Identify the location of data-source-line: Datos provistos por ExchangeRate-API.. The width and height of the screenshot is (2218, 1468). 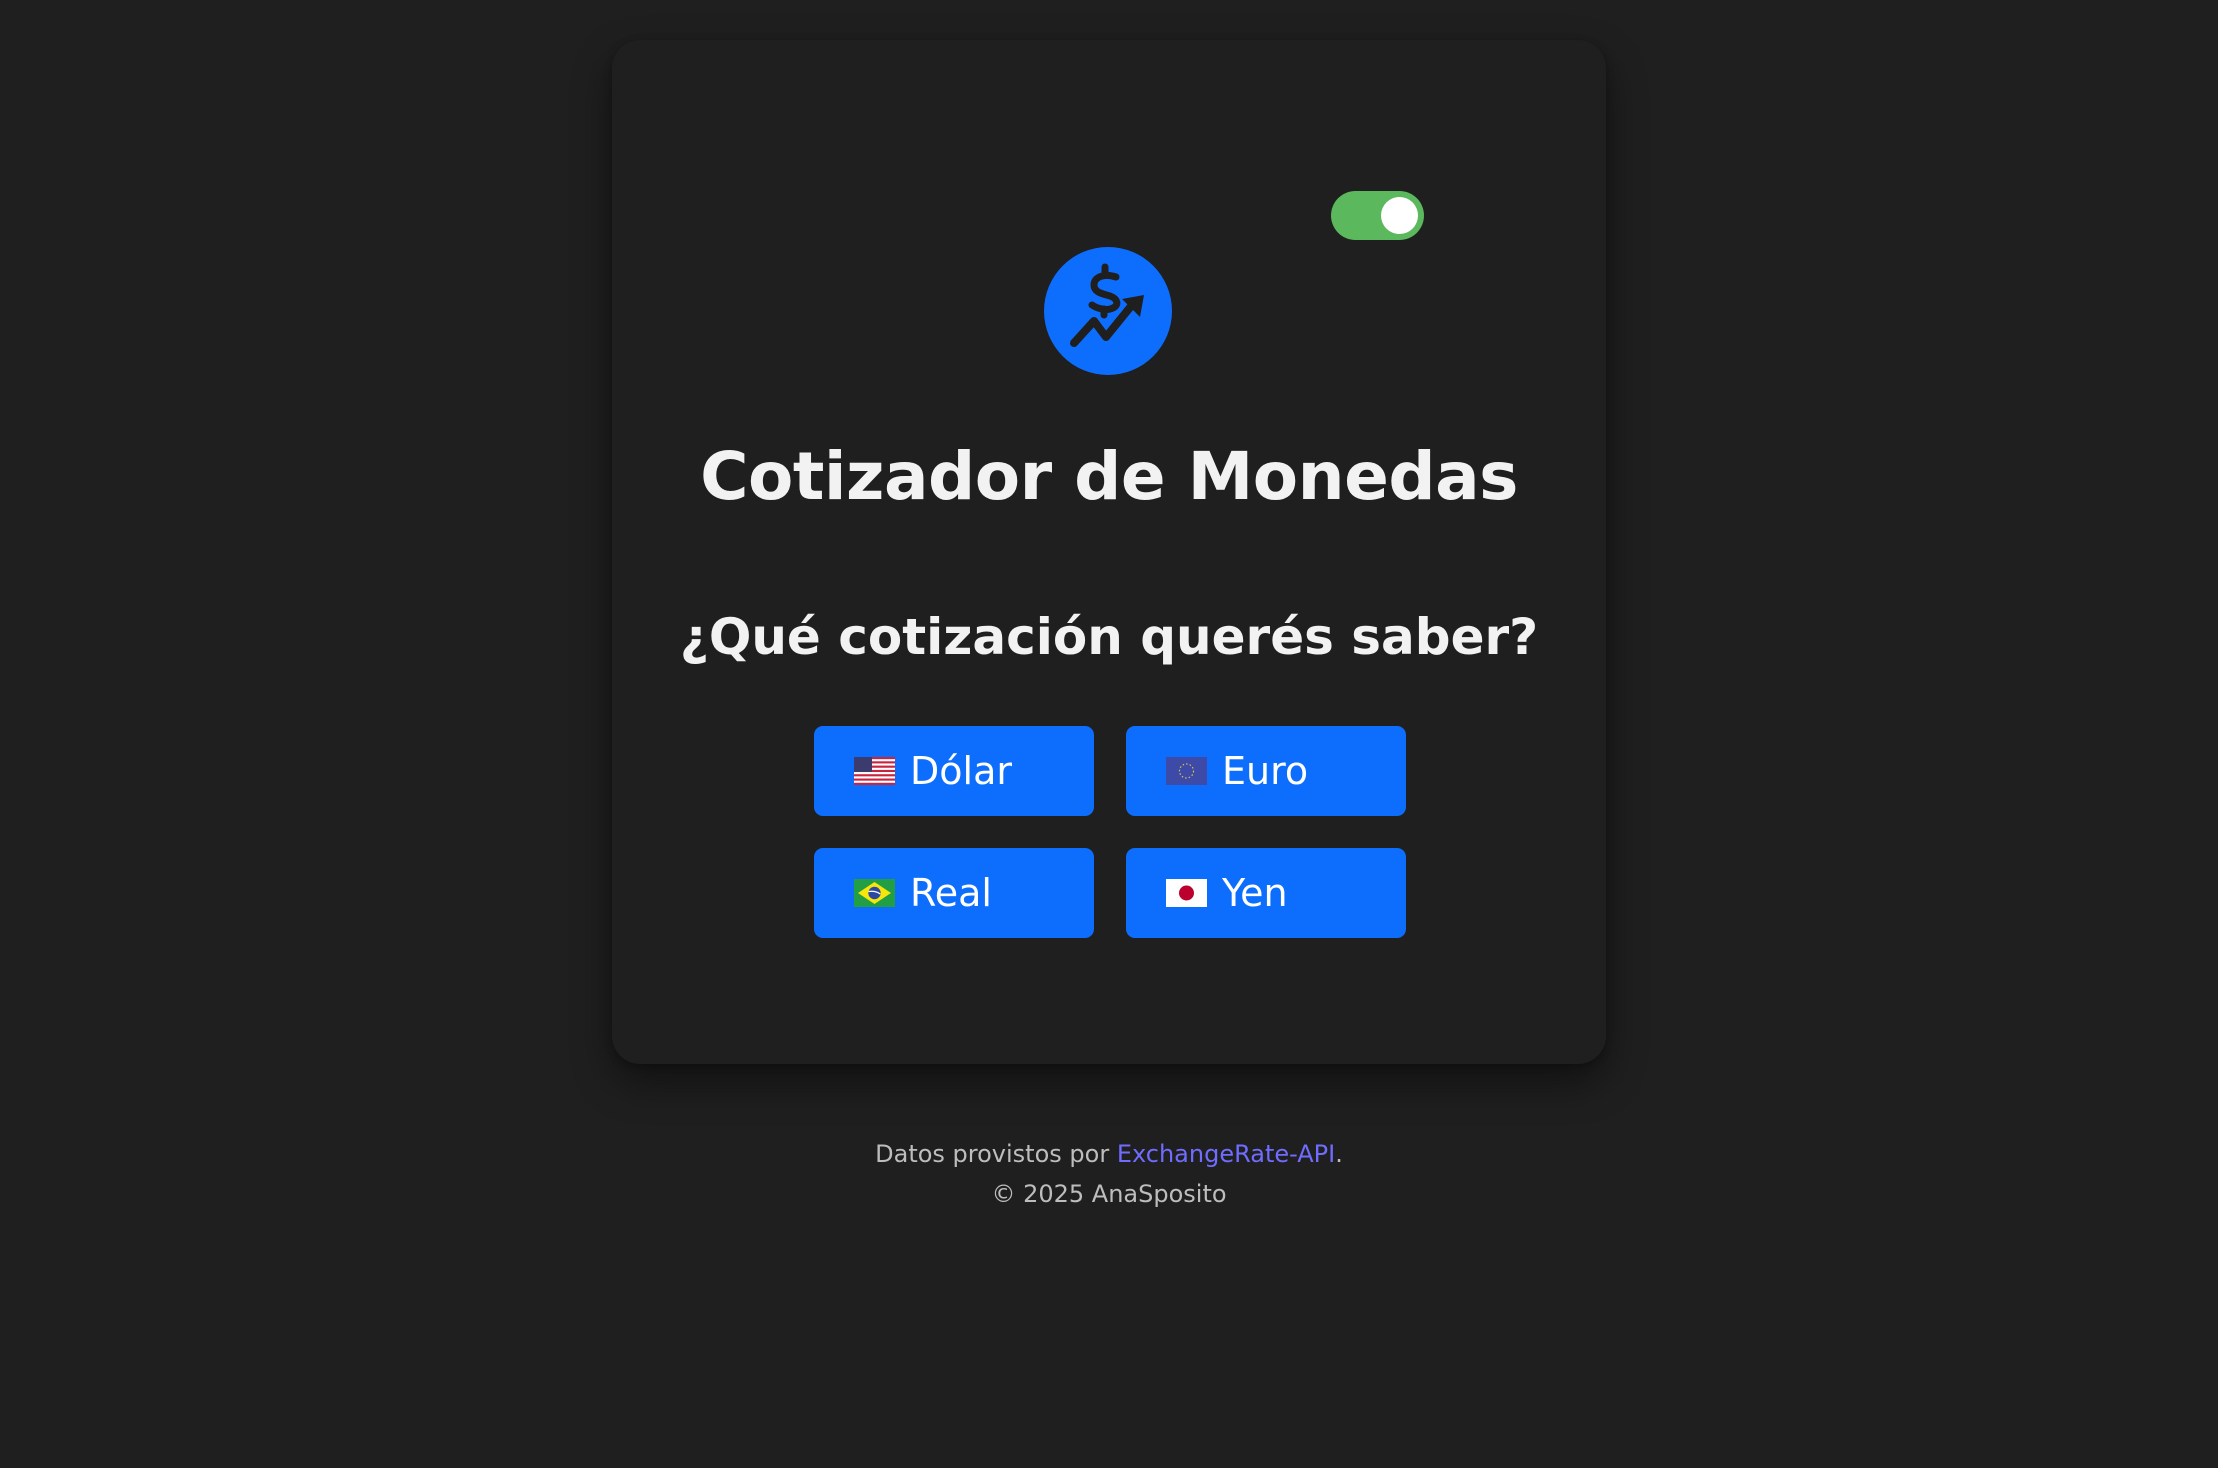
(1109, 1154).